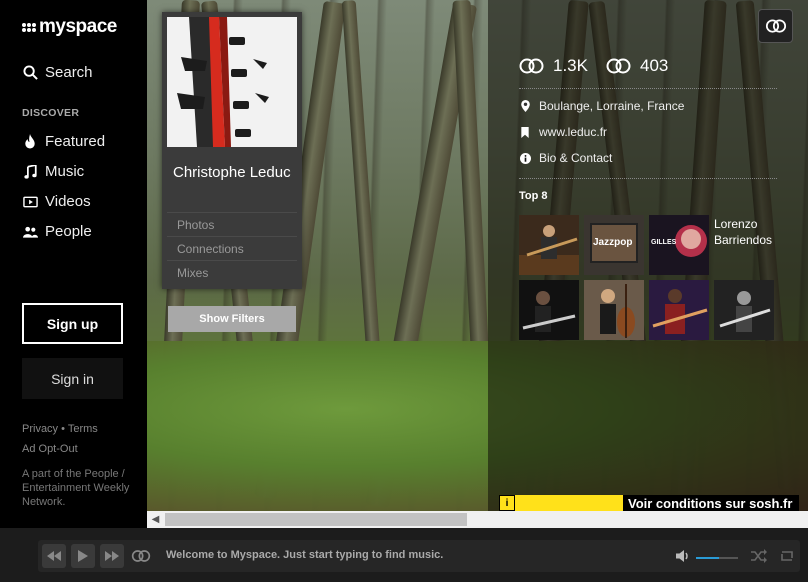 This screenshot has height=582, width=808. What do you see at coordinates (68, 231) in the screenshot?
I see `sidebar-item-label: People` at bounding box center [68, 231].